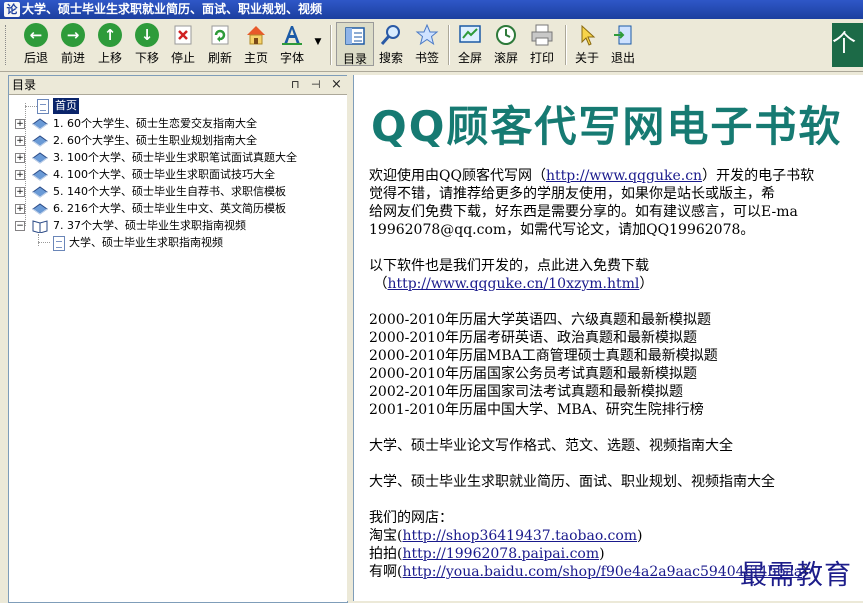 The image size is (863, 603). Describe the element at coordinates (178, 85) in the screenshot. I see `toc-panel-header: 目录 ⊓ ⊣ ×` at that location.